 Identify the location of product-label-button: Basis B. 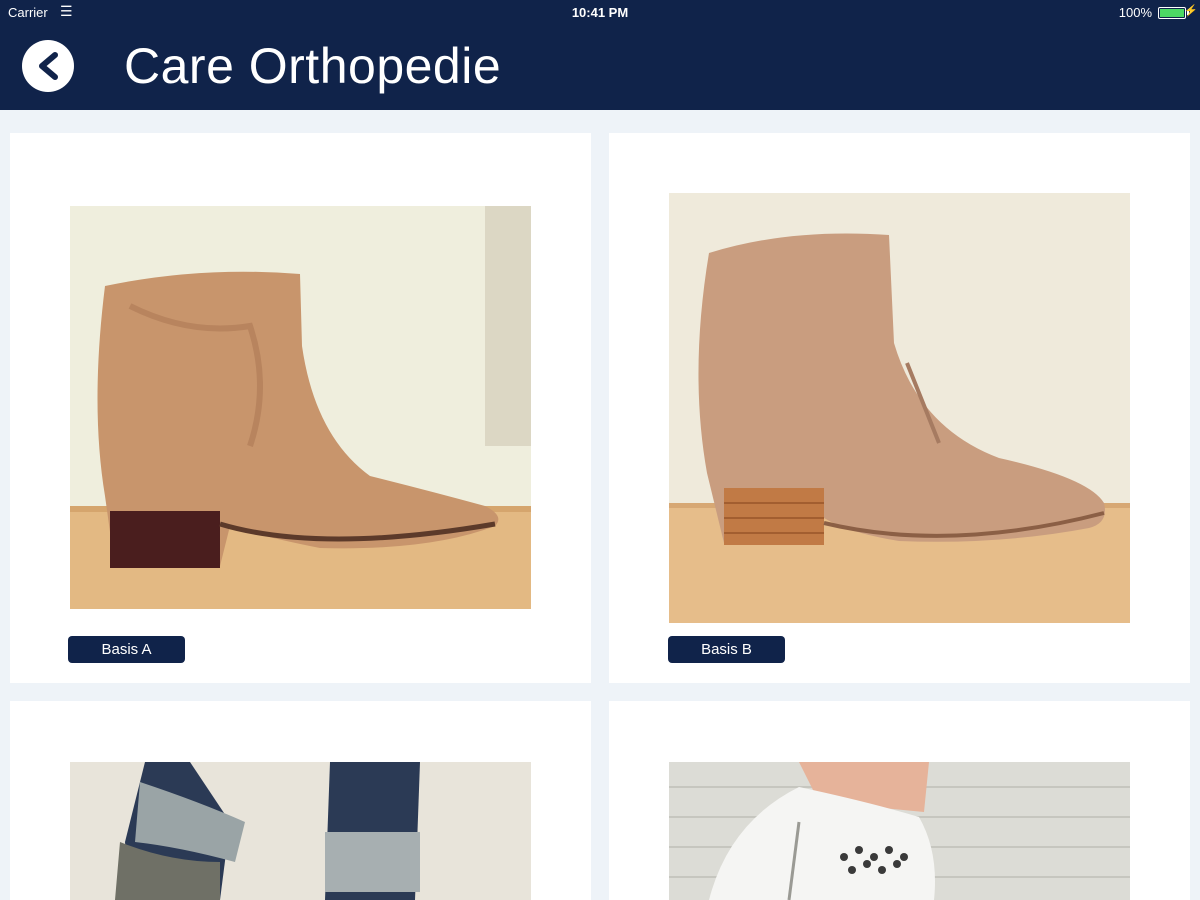
(726, 649).